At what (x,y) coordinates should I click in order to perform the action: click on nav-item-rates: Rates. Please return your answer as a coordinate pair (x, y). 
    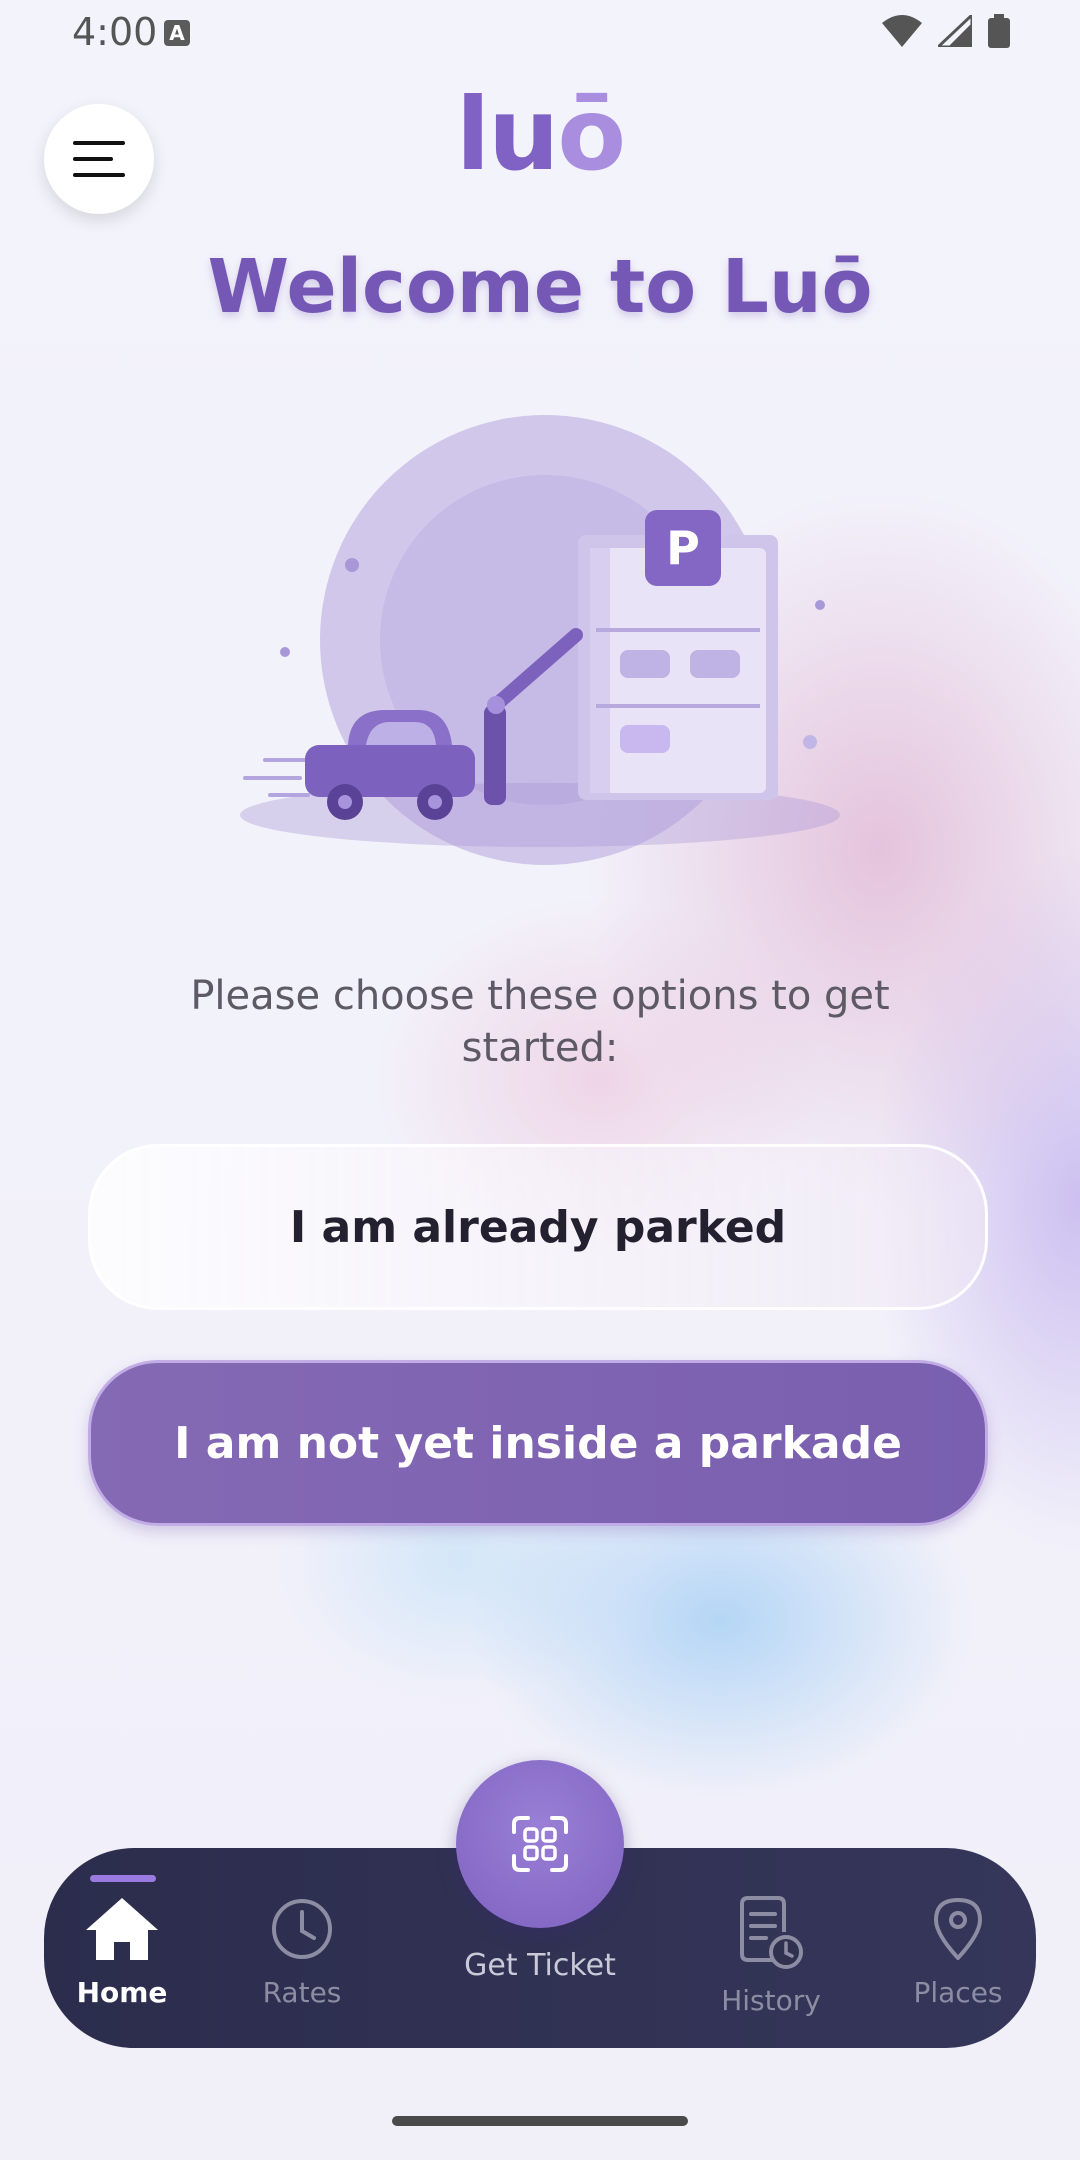
    Looking at the image, I should click on (302, 1952).